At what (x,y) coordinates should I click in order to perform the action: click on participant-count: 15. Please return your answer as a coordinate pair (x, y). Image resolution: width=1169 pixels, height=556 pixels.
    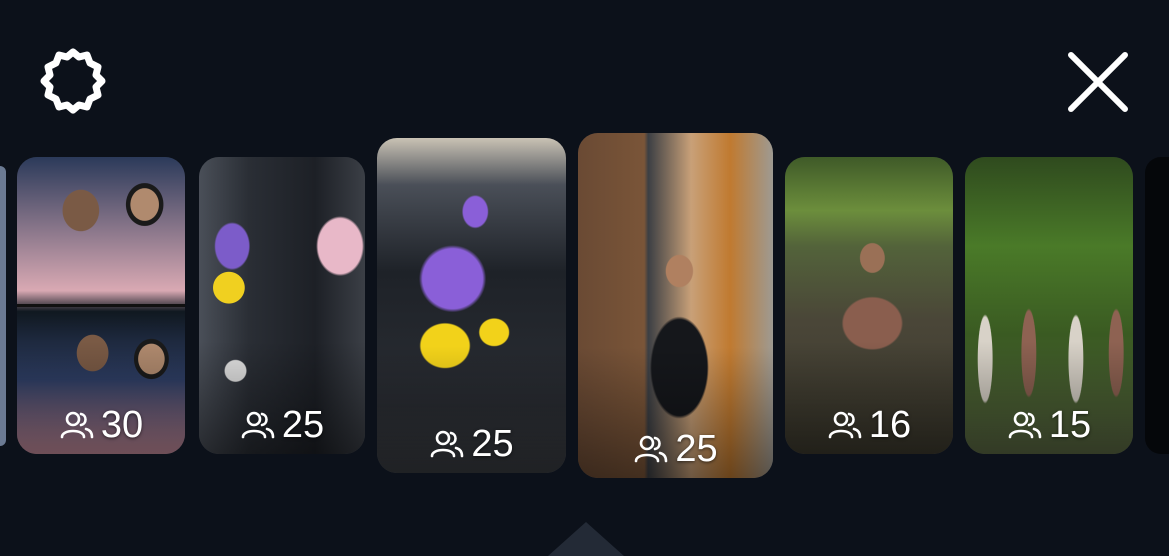
    Looking at the image, I should click on (1049, 425).